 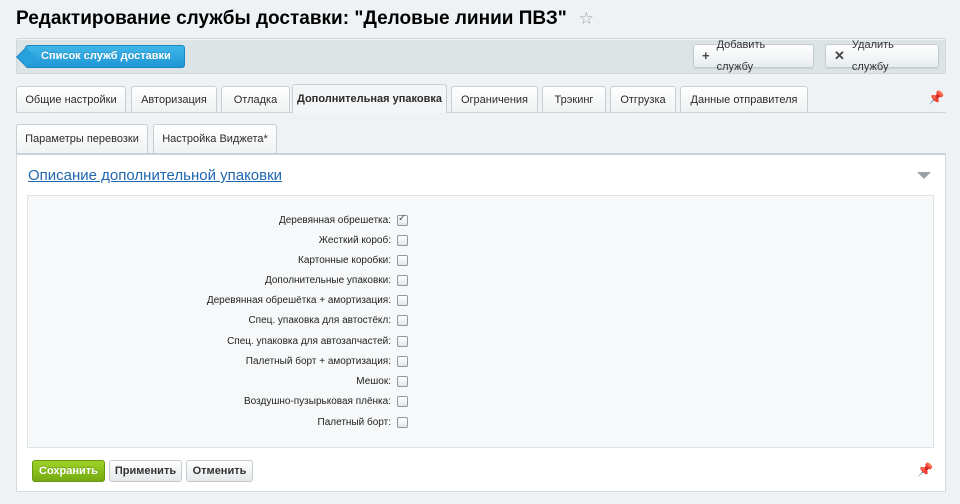 I want to click on checkbox-bag, so click(x=402, y=381).